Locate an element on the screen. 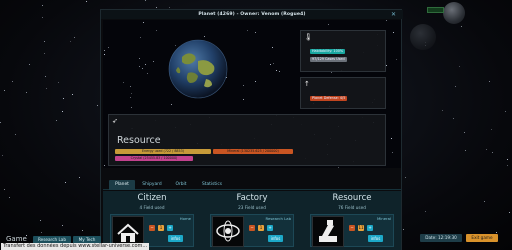 This screenshot has width=512, height=250. defense-box: ↑ Planet Defense: 4/5 is located at coordinates (343, 93).